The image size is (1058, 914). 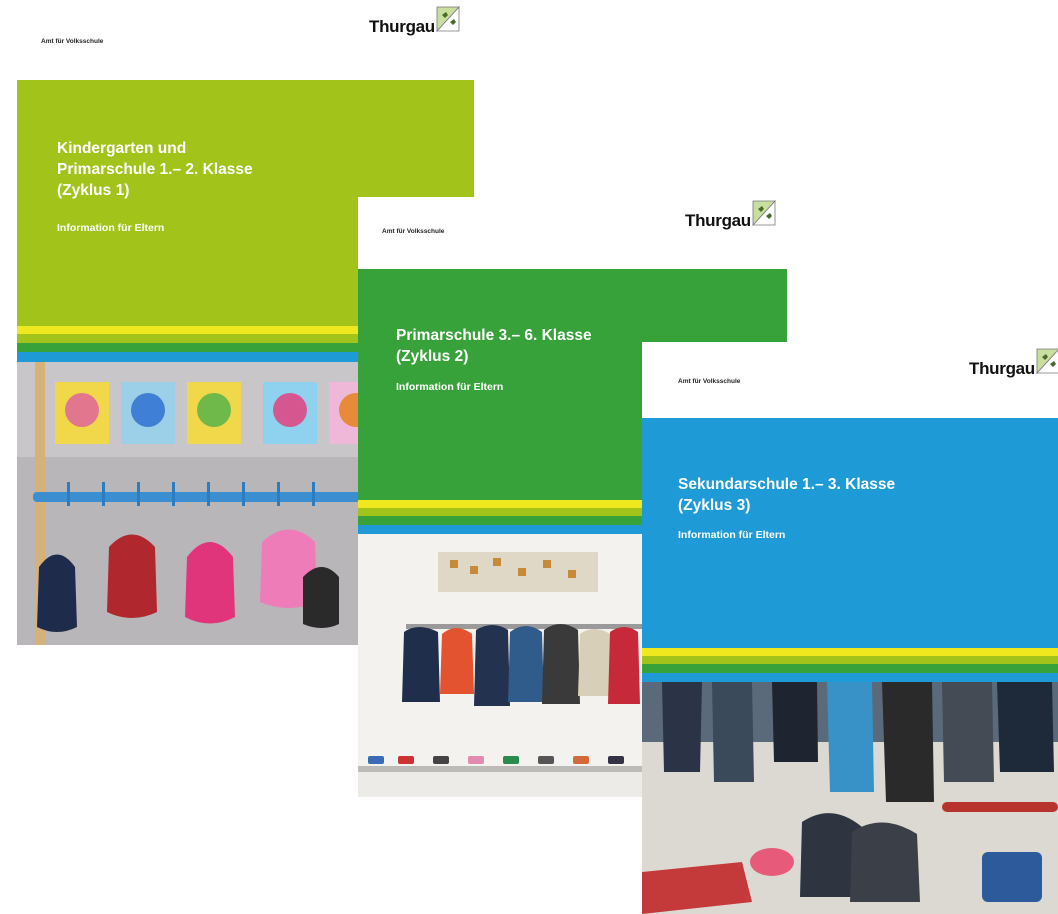 What do you see at coordinates (494, 346) in the screenshot?
I see `brochure-title: Primarschule 3.– 6. Klasse (Zyklus 2)` at bounding box center [494, 346].